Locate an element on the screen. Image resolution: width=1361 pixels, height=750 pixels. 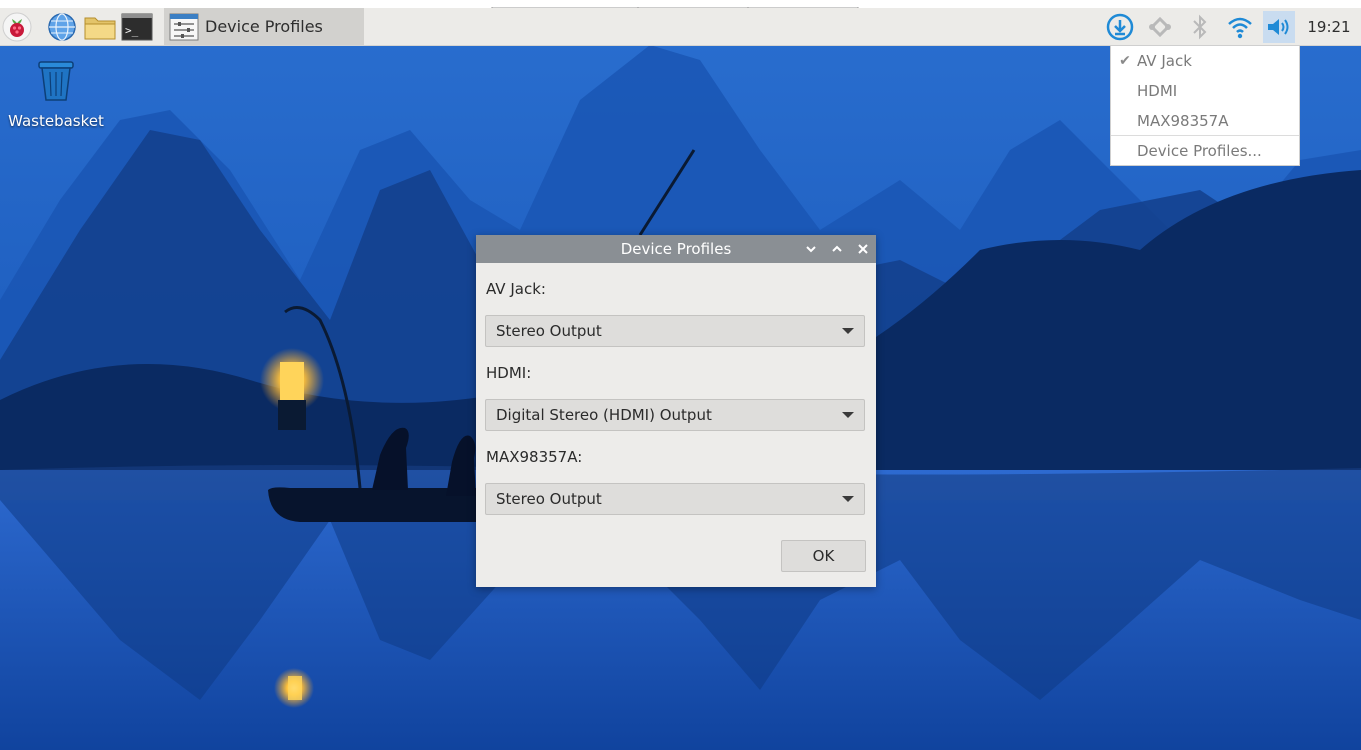
hdmi-label: HDMI: is located at coordinates (509, 373).